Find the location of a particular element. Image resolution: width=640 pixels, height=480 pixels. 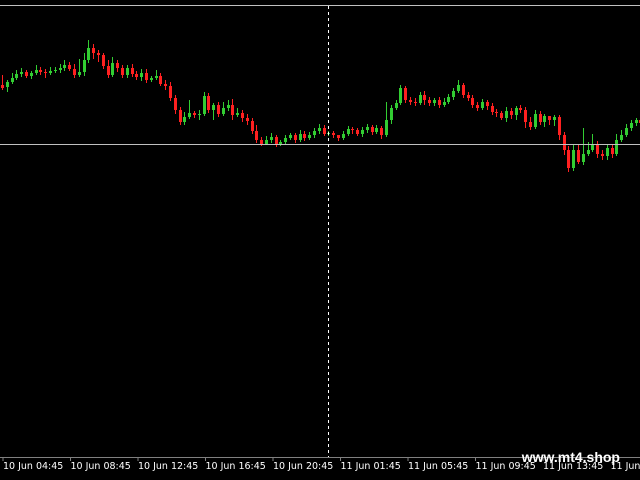

time-axis-tick-label: 10 Jun 04:45 is located at coordinates (33, 466).